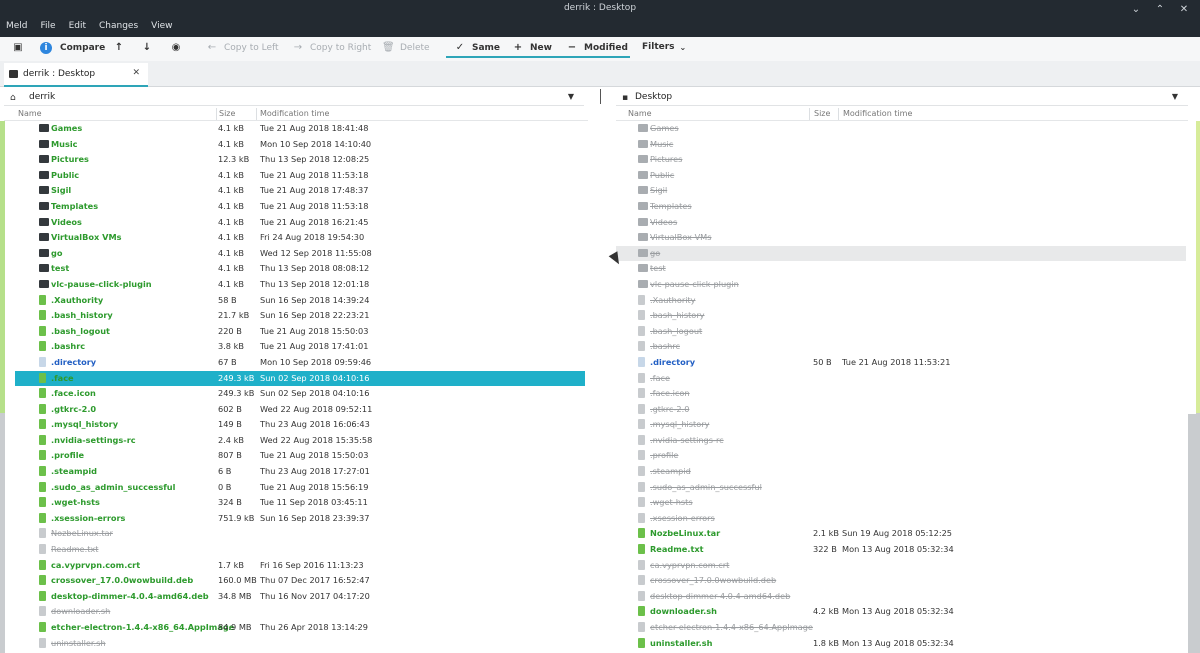 Image resolution: width=1200 pixels, height=653 pixels. Describe the element at coordinates (300, 456) in the screenshot. I see `file-row: .profile 807 B Tue 21 Aug 2018 15:50:03` at that location.